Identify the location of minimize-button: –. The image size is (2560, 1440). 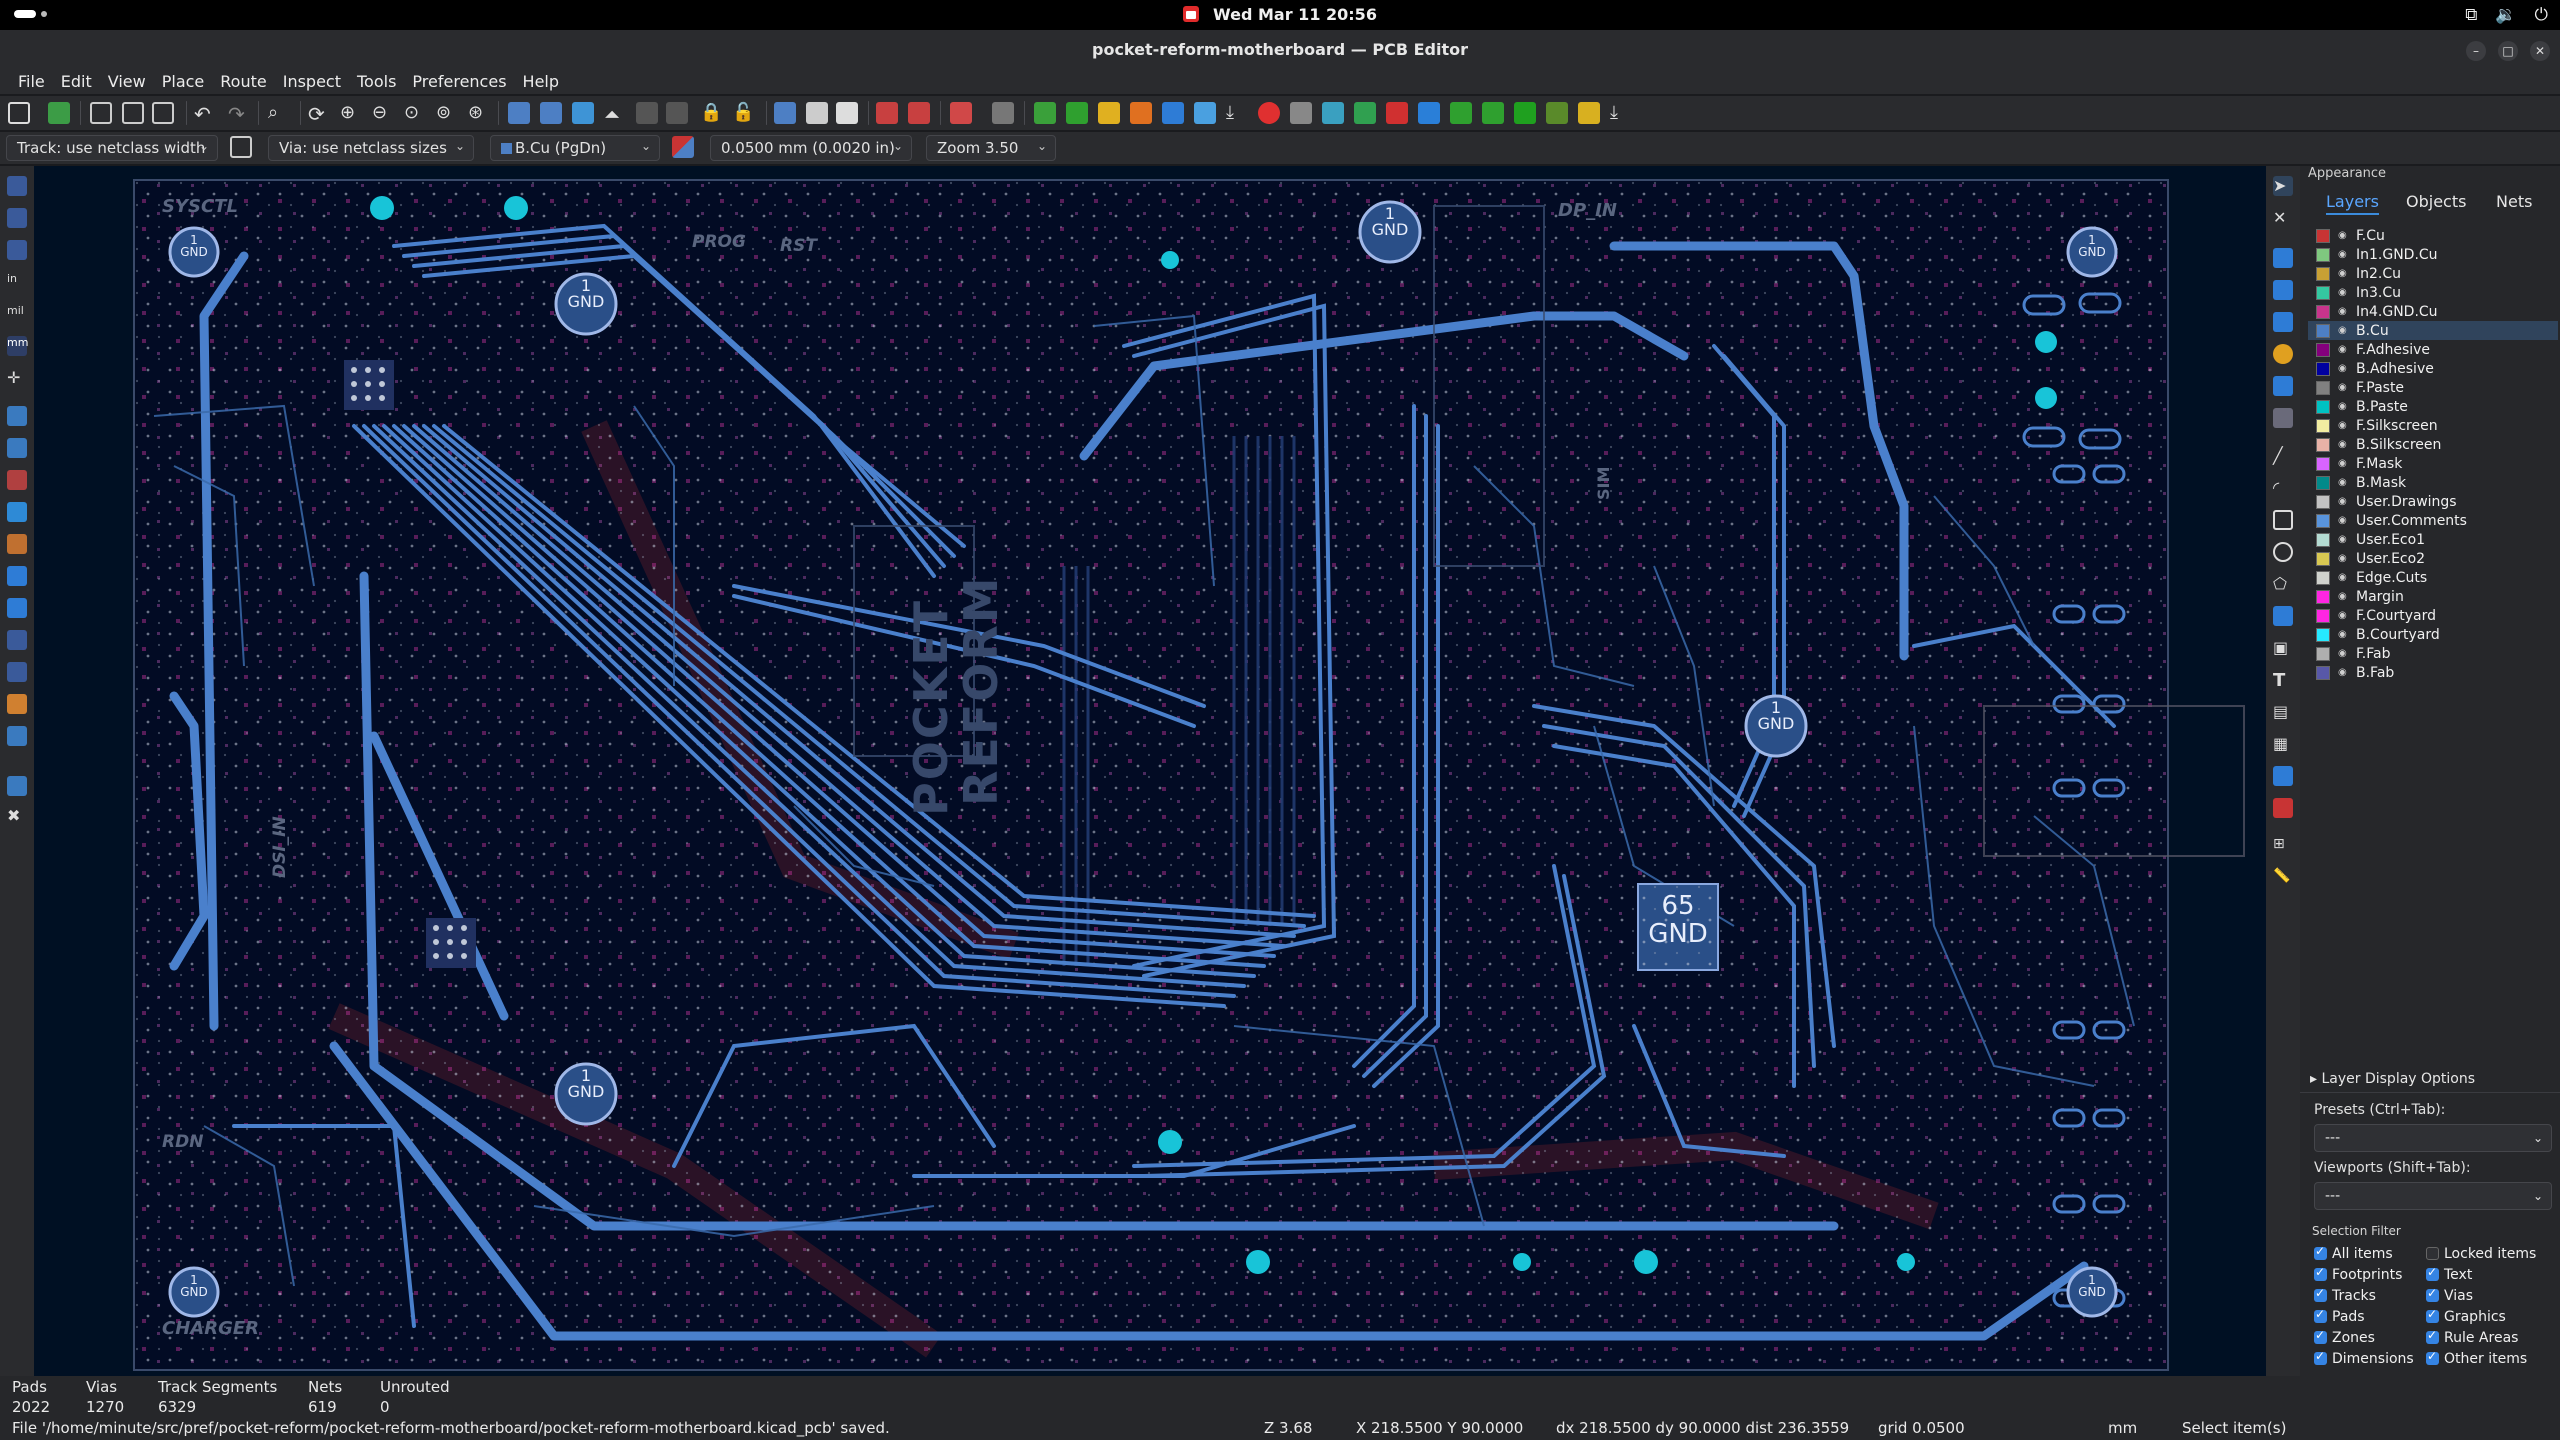
(2476, 51).